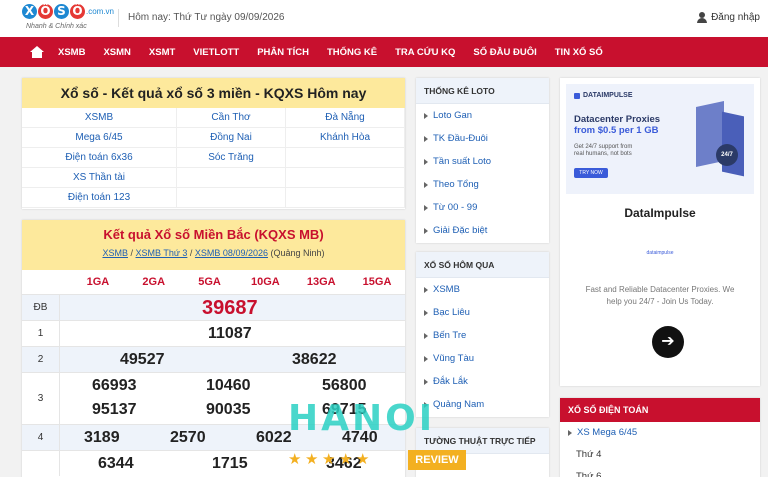 This screenshot has width=768, height=477. What do you see at coordinates (56, 26) in the screenshot?
I see `logo-tagline: Nhanh & Chính xác` at bounding box center [56, 26].